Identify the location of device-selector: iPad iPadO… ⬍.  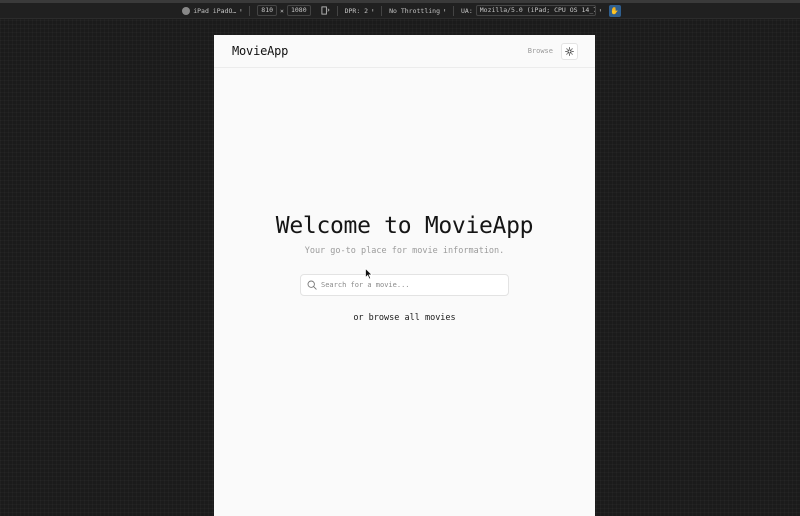
(212, 11).